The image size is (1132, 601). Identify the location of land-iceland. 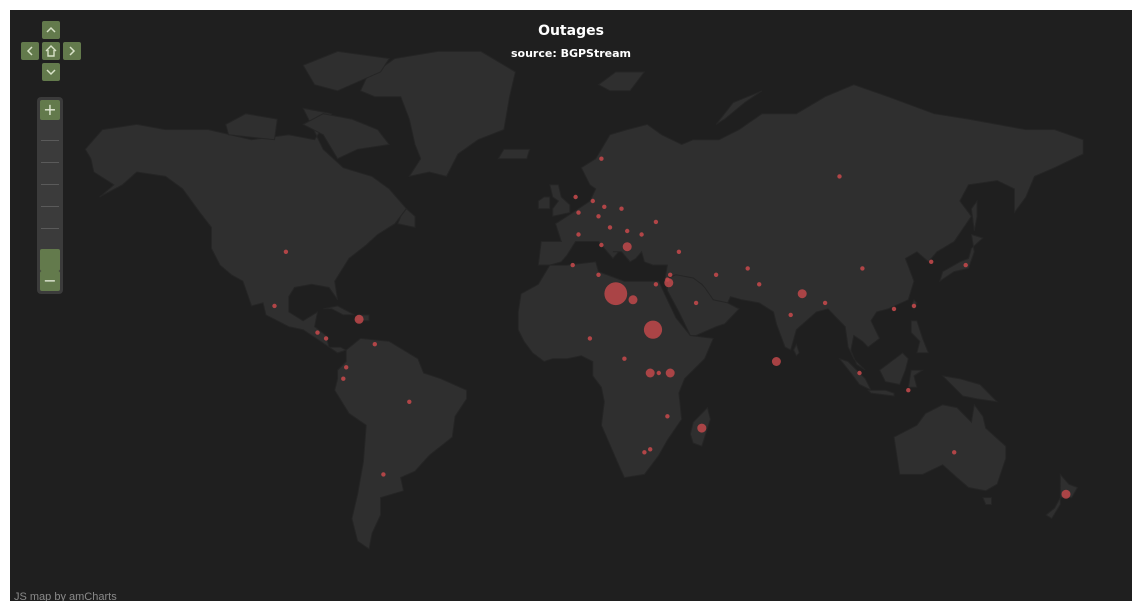
(514, 154).